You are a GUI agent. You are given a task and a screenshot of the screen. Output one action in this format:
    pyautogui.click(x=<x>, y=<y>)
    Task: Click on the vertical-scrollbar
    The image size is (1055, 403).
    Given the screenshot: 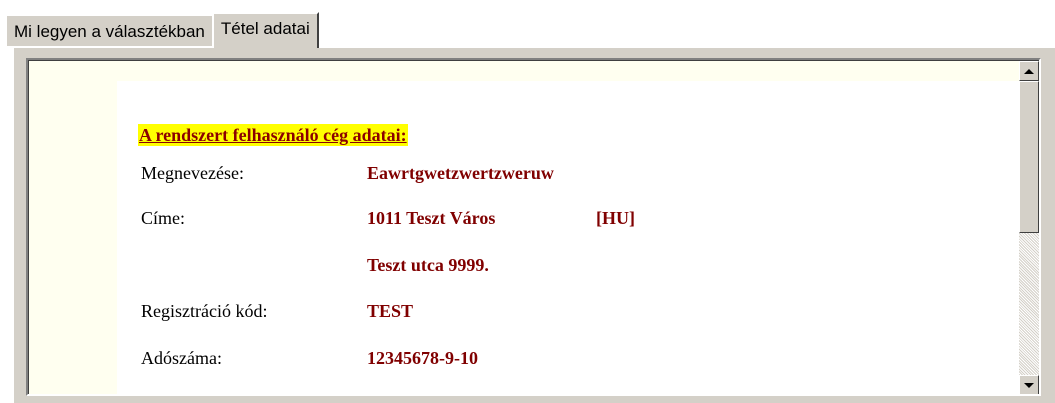 What is the action you would take?
    pyautogui.click(x=1029, y=227)
    